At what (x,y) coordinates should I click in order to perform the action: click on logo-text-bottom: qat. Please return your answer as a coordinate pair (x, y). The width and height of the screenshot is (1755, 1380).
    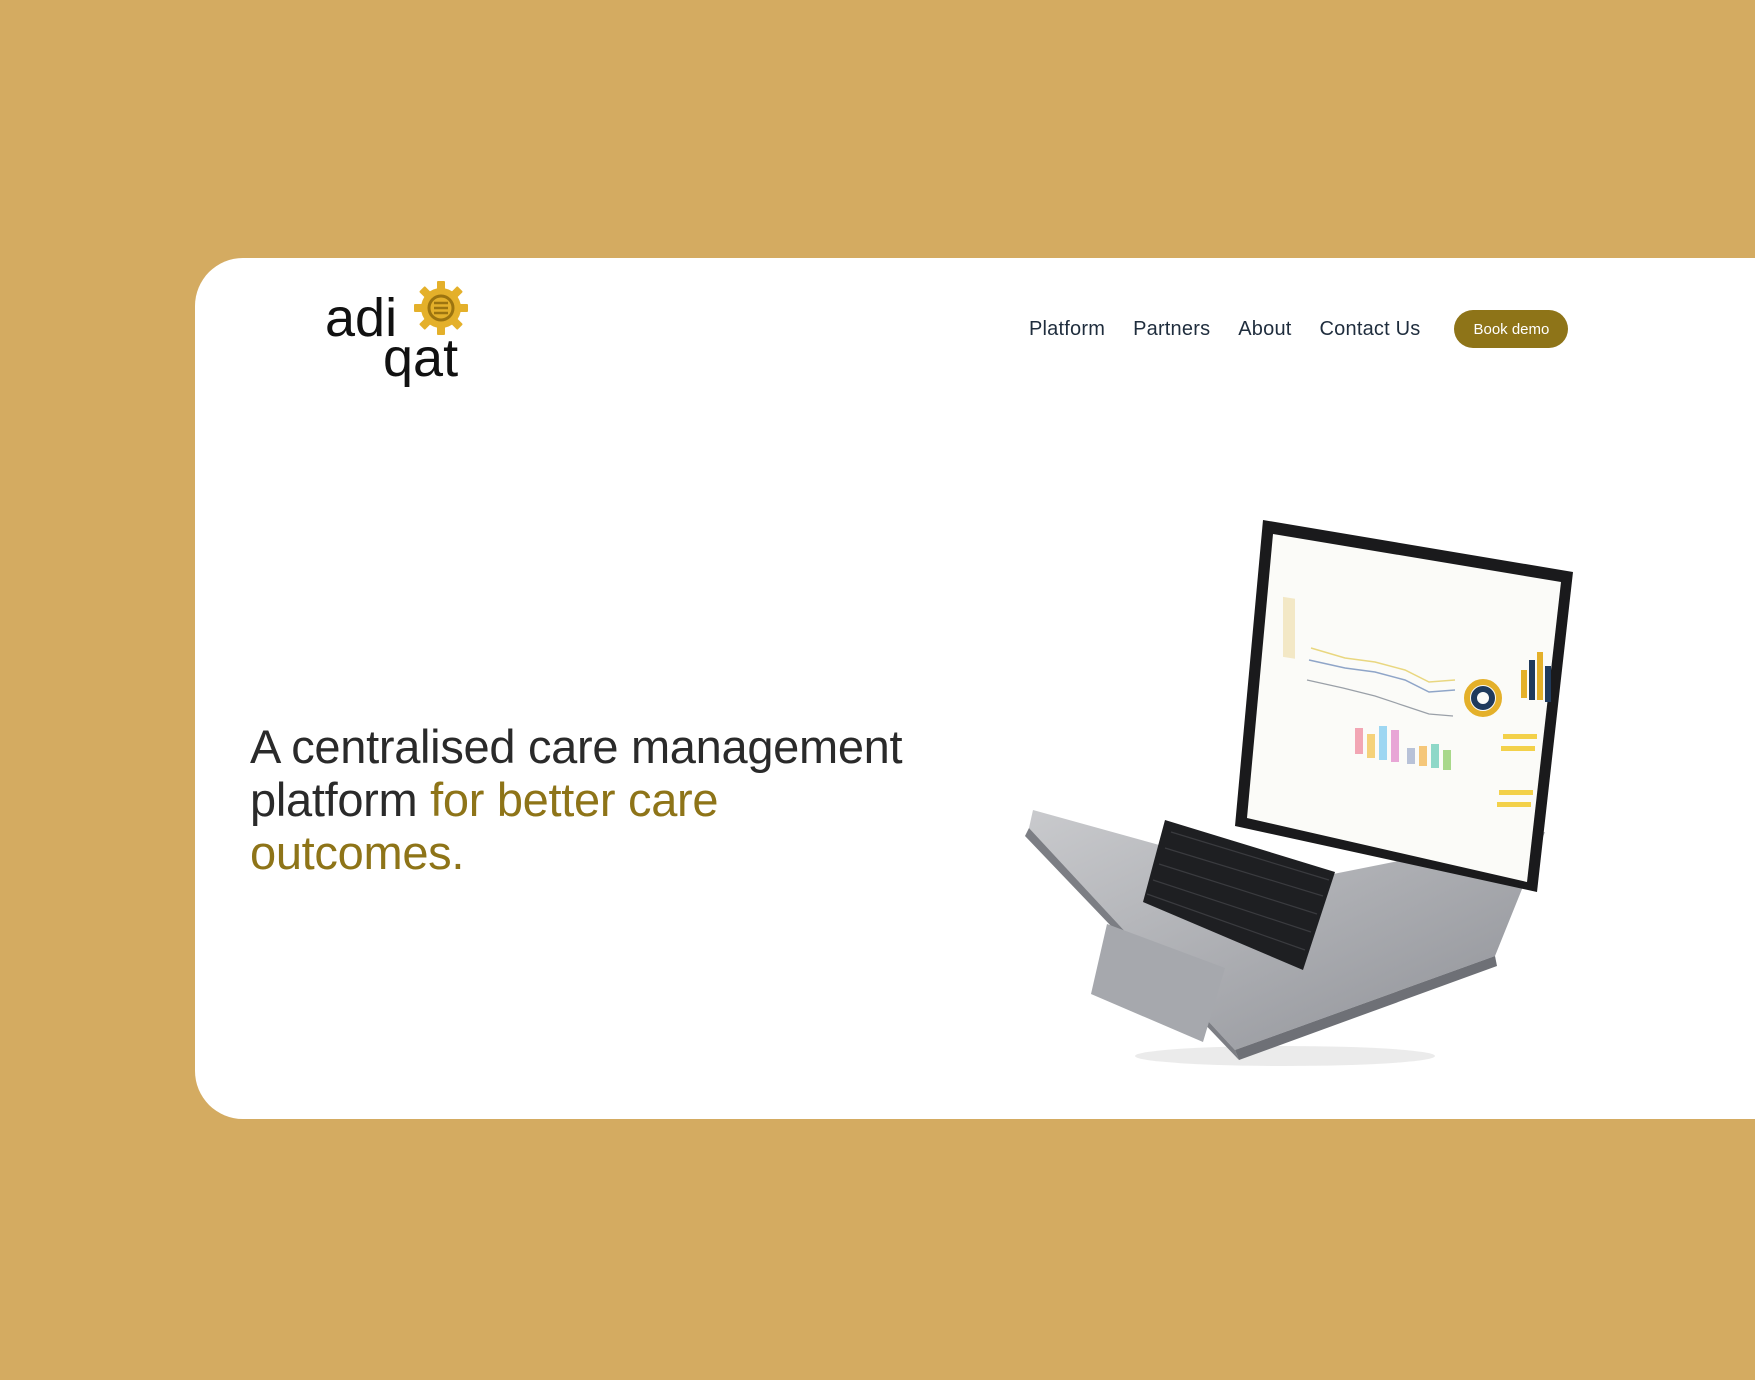
    Looking at the image, I should click on (420, 358).